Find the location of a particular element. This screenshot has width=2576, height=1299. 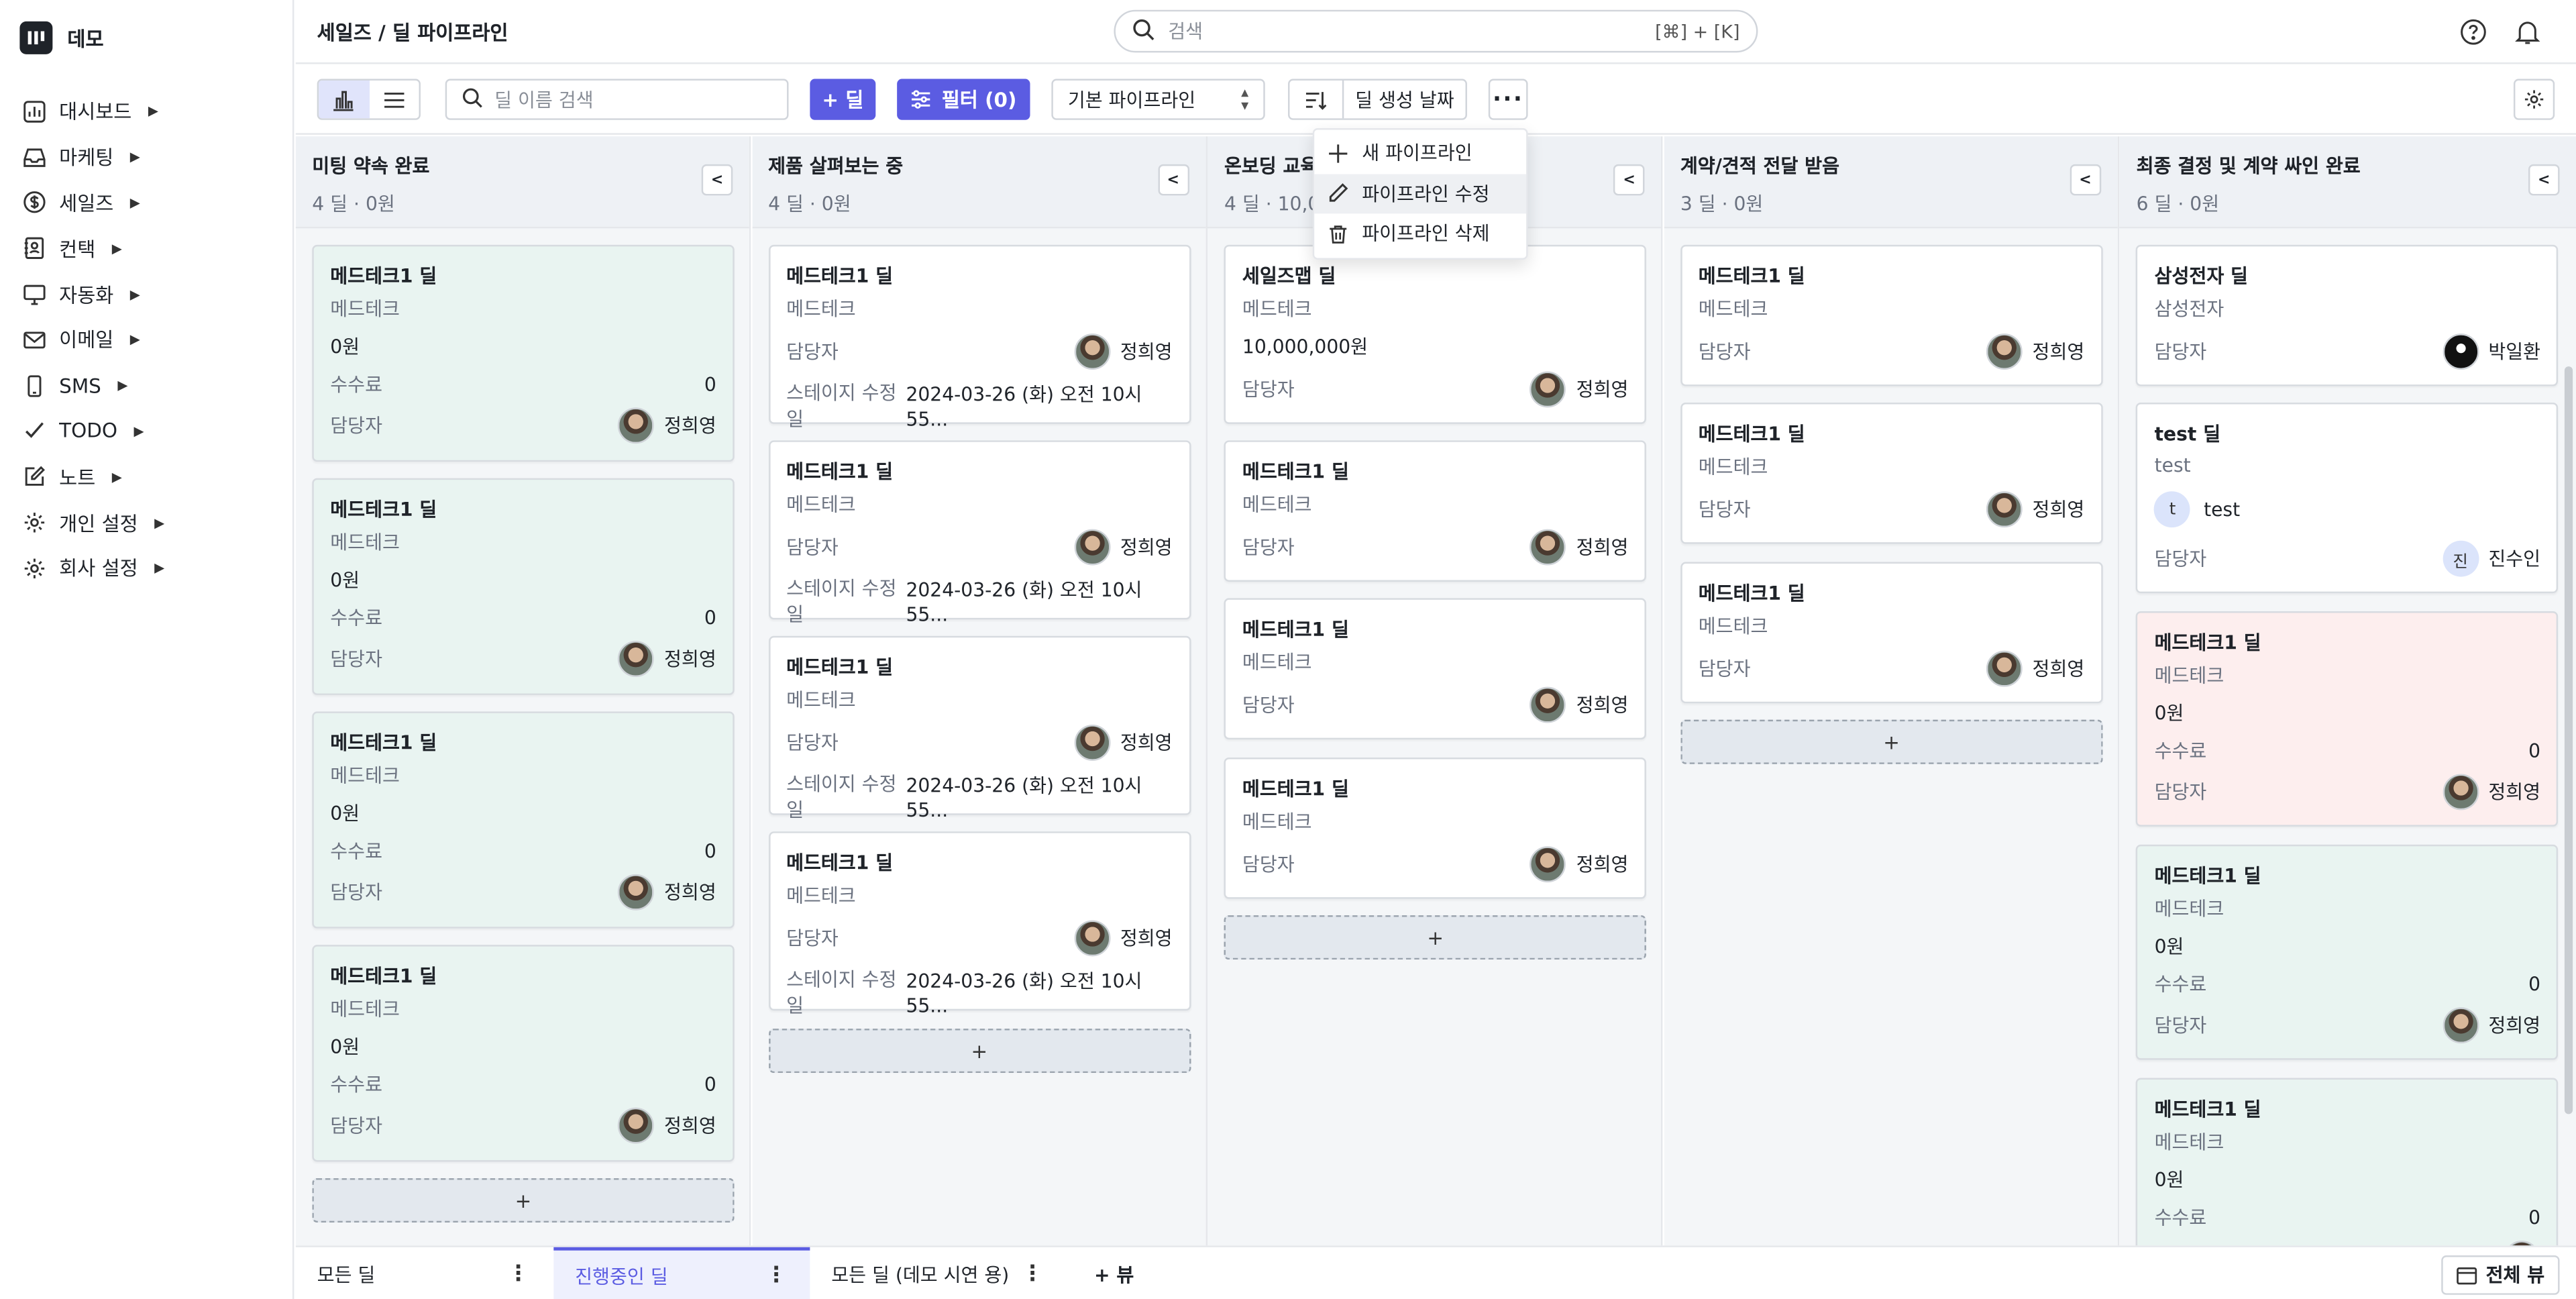

deal-search-input: 딜 이름 검색 is located at coordinates (617, 100).